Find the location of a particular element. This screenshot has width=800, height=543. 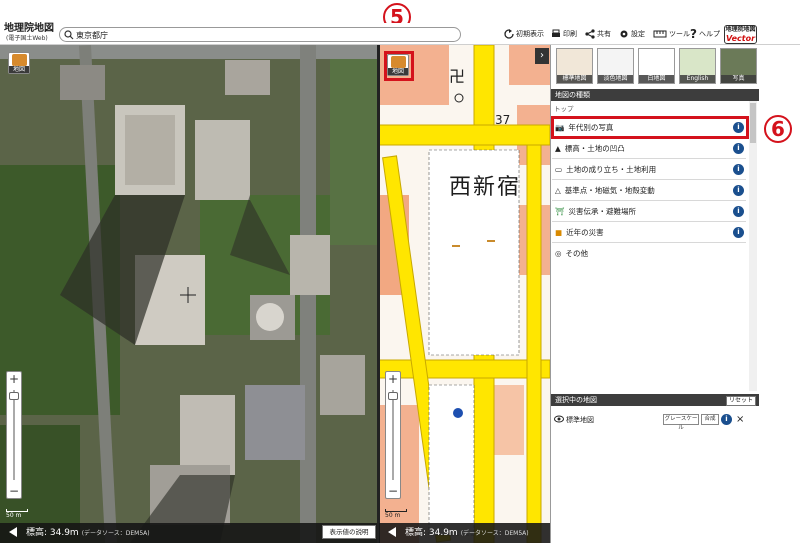

button-label: ツール is located at coordinates (679, 34).